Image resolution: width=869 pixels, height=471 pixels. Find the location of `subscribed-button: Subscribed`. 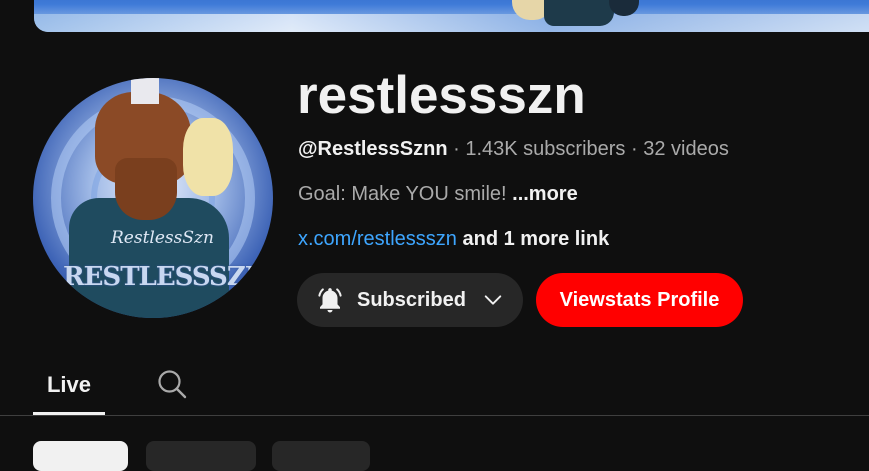

subscribed-button: Subscribed is located at coordinates (410, 300).